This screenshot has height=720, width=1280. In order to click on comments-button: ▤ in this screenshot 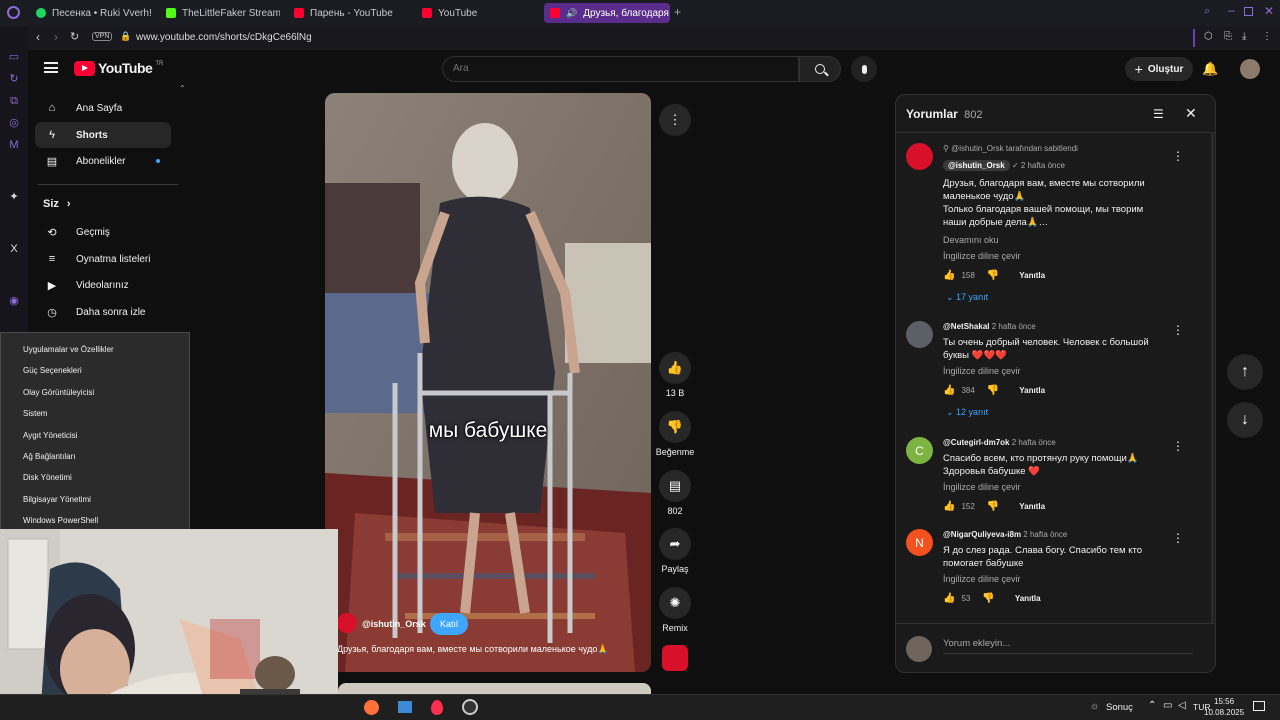, I will do `click(675, 486)`.